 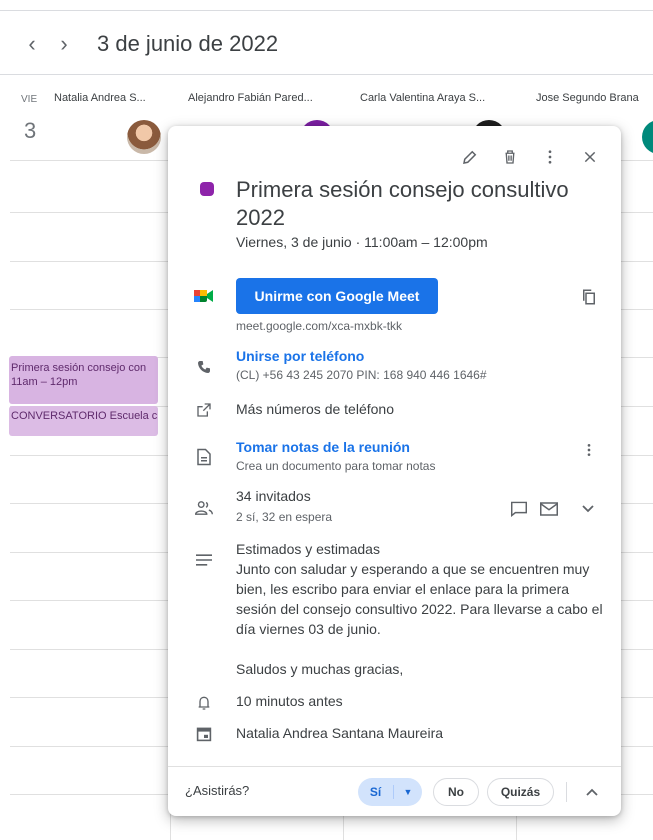 What do you see at coordinates (315, 409) in the screenshot?
I see `more-phone-numbers-link: Más números de teléfono` at bounding box center [315, 409].